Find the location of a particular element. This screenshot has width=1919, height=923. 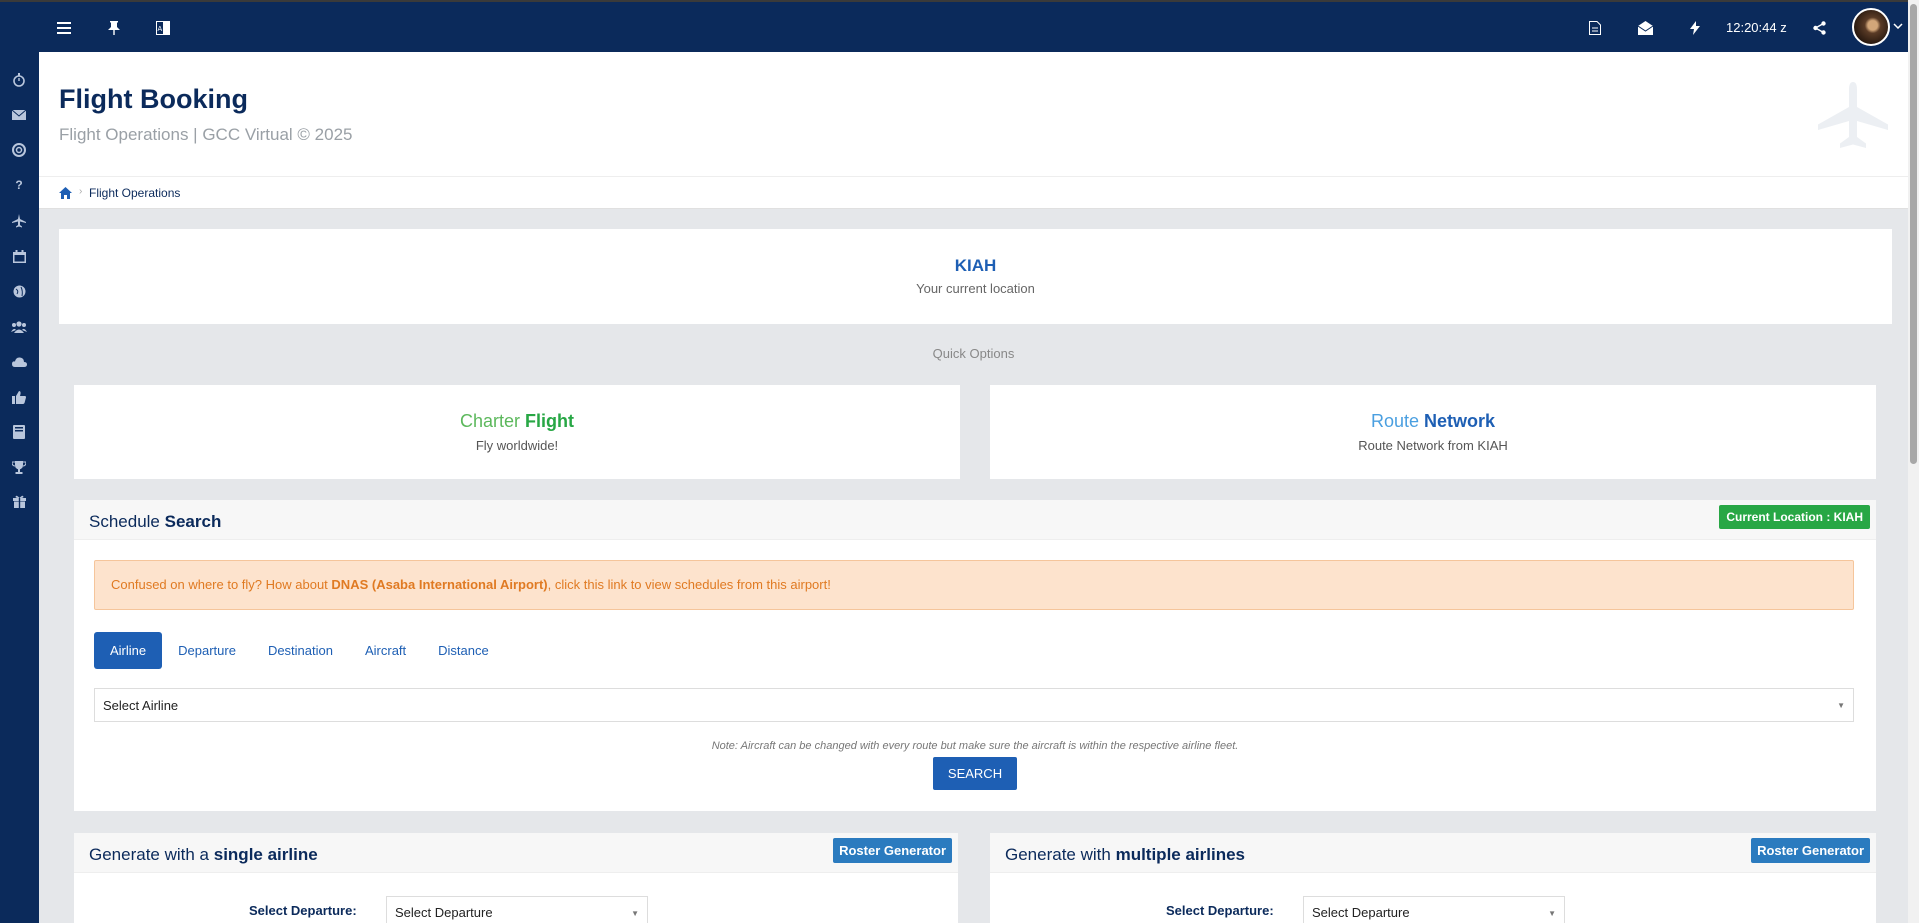

route-network-card: Route Network Route Network from KIAH is located at coordinates (1433, 432).